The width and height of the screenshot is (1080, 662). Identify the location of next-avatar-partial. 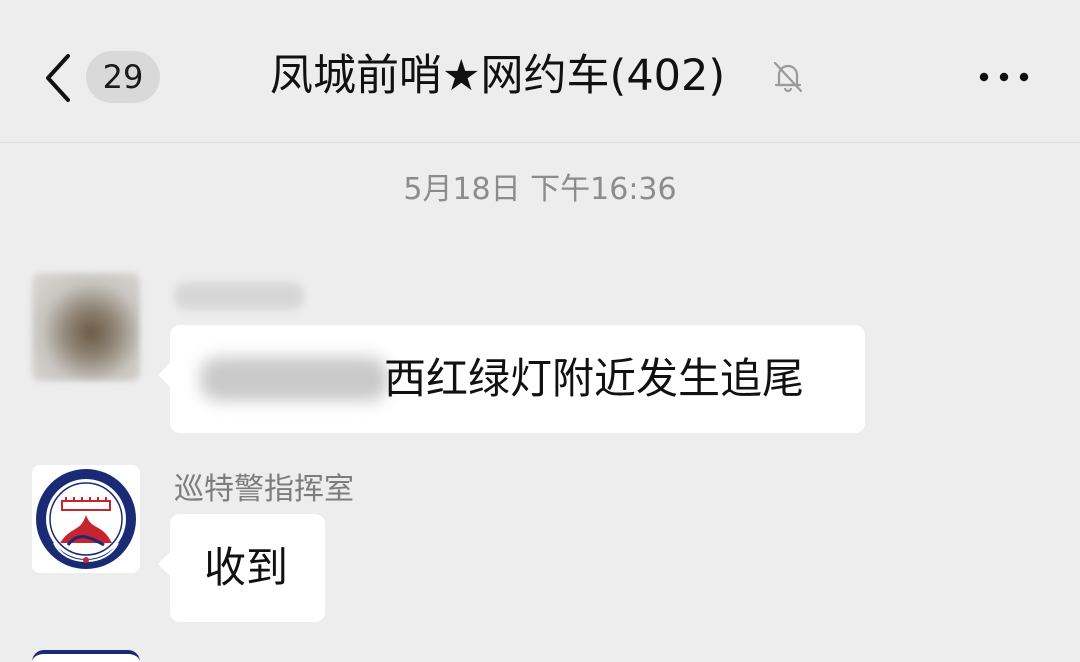
(86, 656).